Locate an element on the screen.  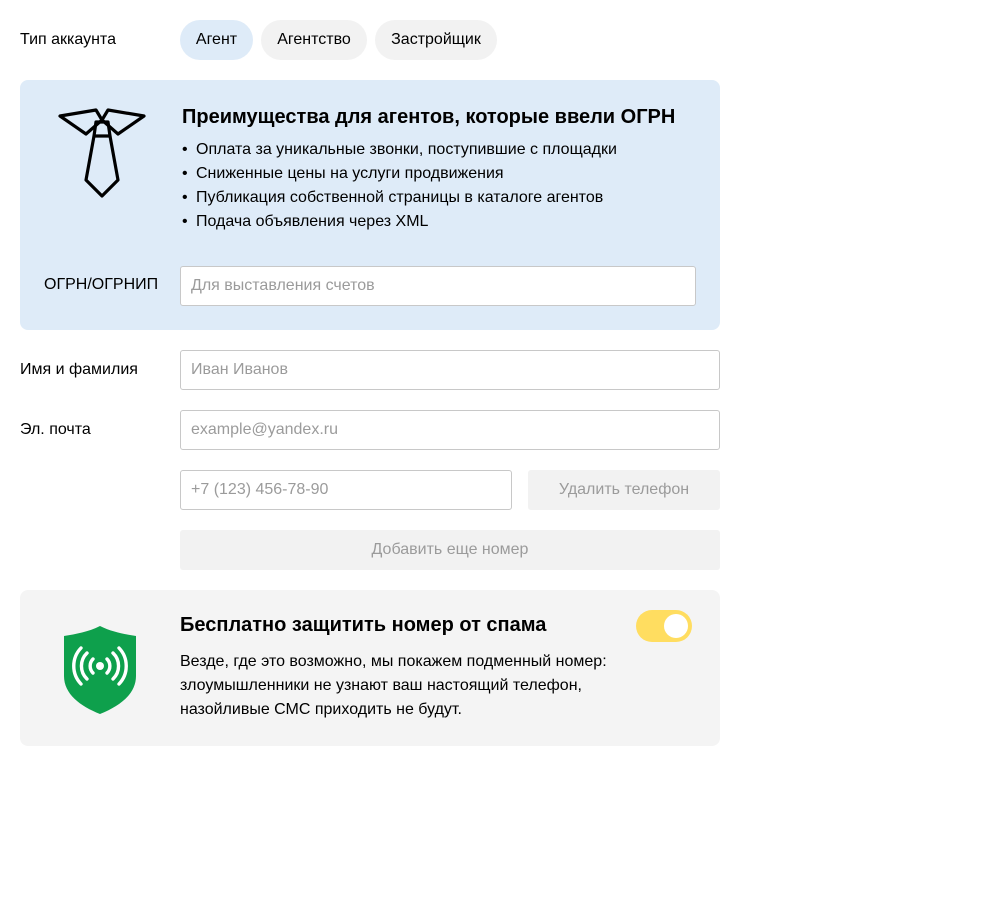
benefit-item: Подача объявления через XML is located at coordinates (399, 222).